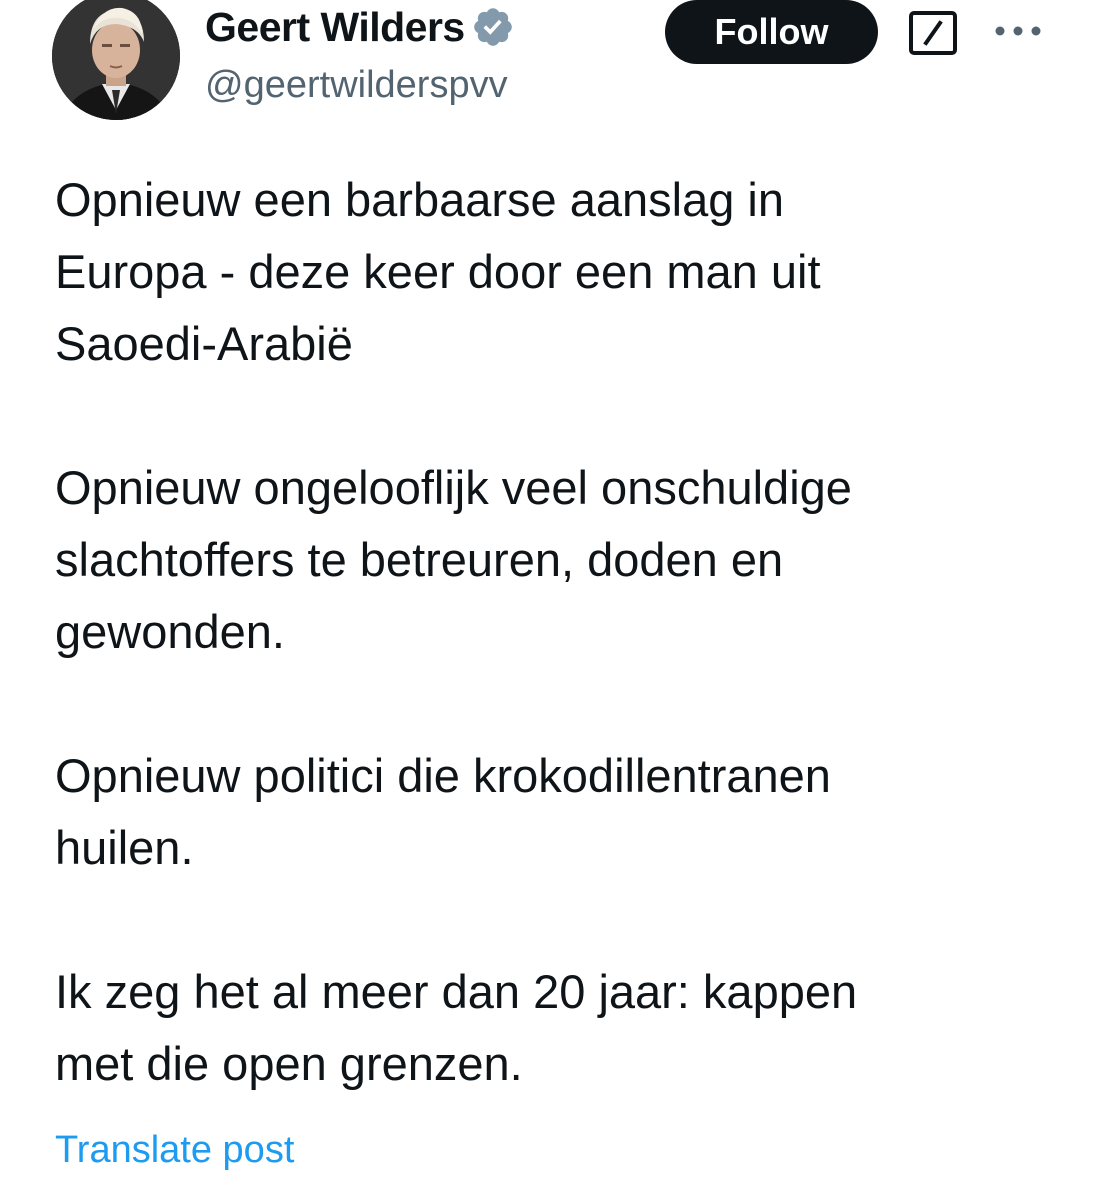  I want to click on author-handle: @geertwilderspvv, so click(356, 85).